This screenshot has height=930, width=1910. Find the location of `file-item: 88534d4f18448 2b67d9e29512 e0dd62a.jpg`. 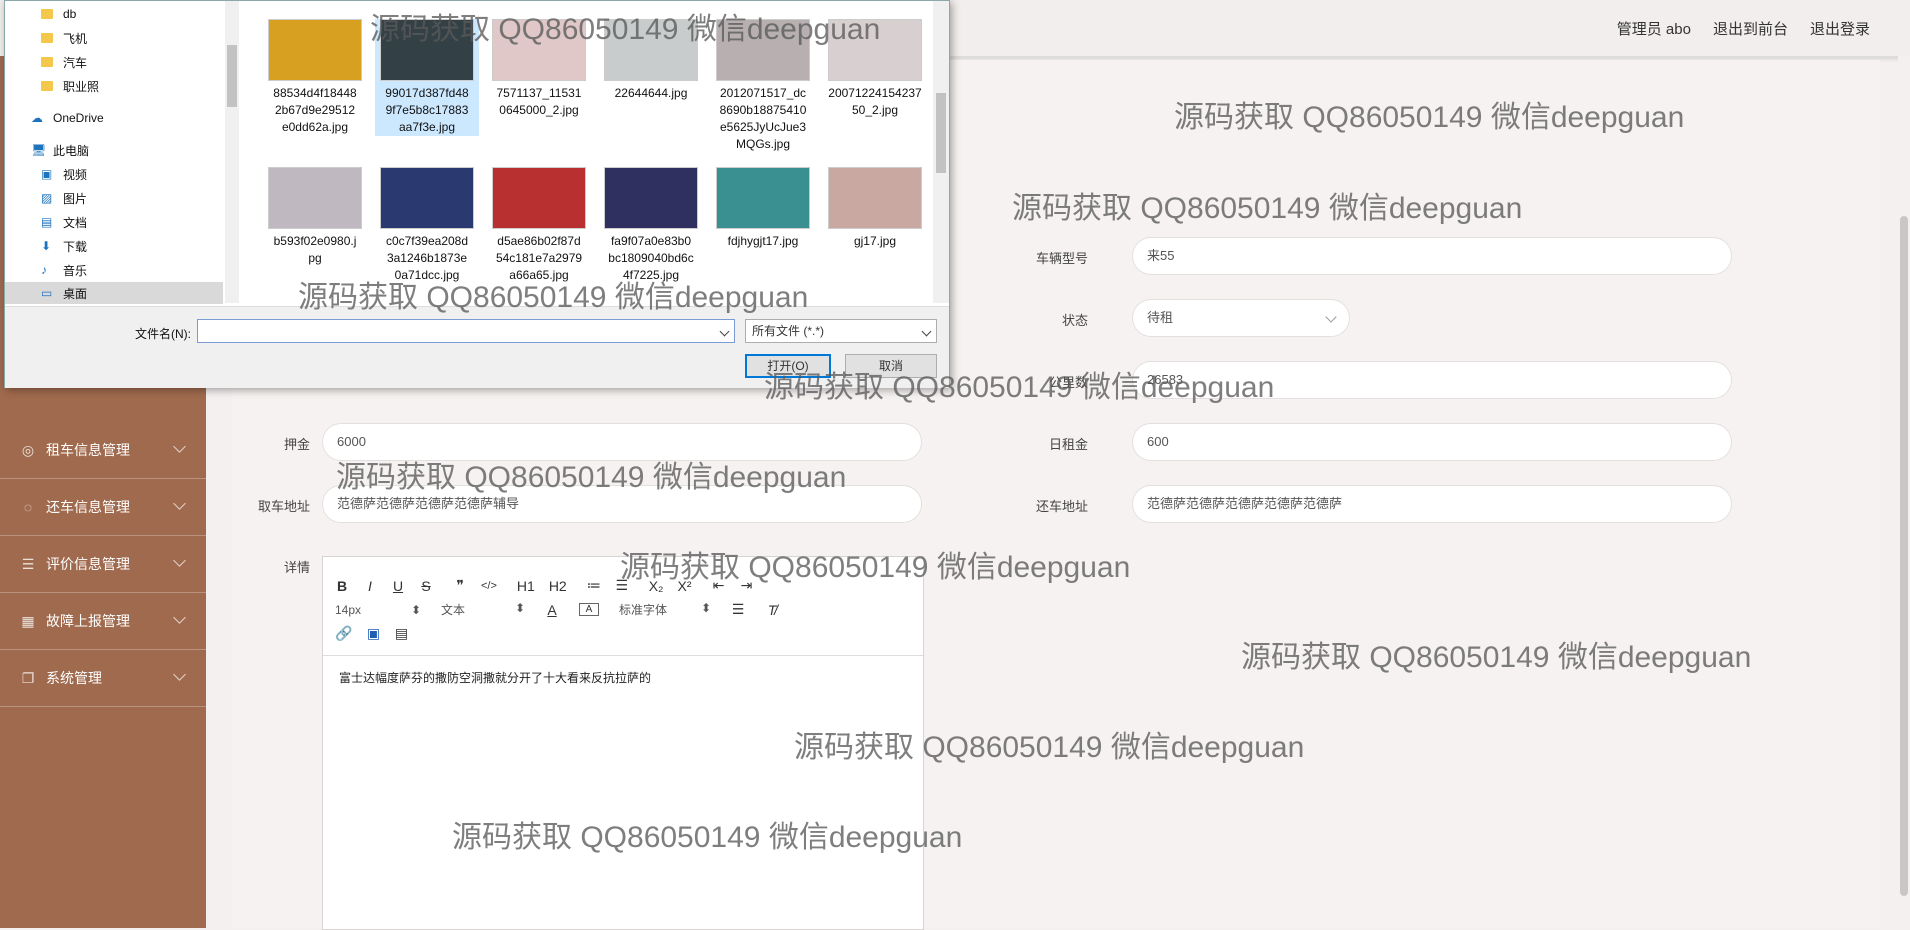

file-item: 88534d4f18448 2b67d9e29512 e0dd62a.jpg is located at coordinates (315, 77).